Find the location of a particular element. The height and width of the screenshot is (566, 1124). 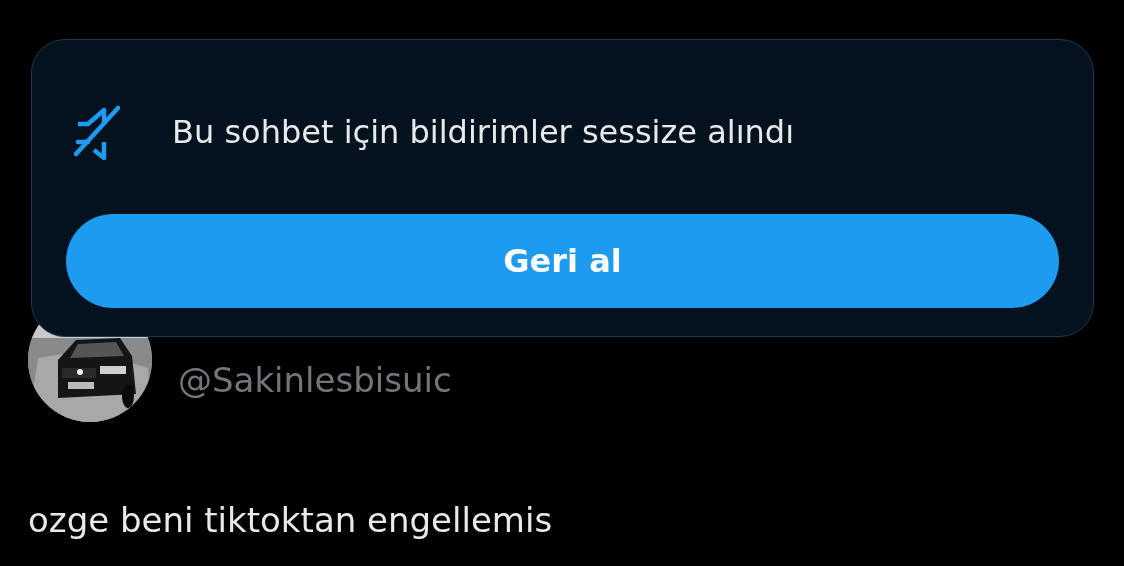

toast-message: Bu sohbet için bildirimler sessize alındı is located at coordinates (483, 132).